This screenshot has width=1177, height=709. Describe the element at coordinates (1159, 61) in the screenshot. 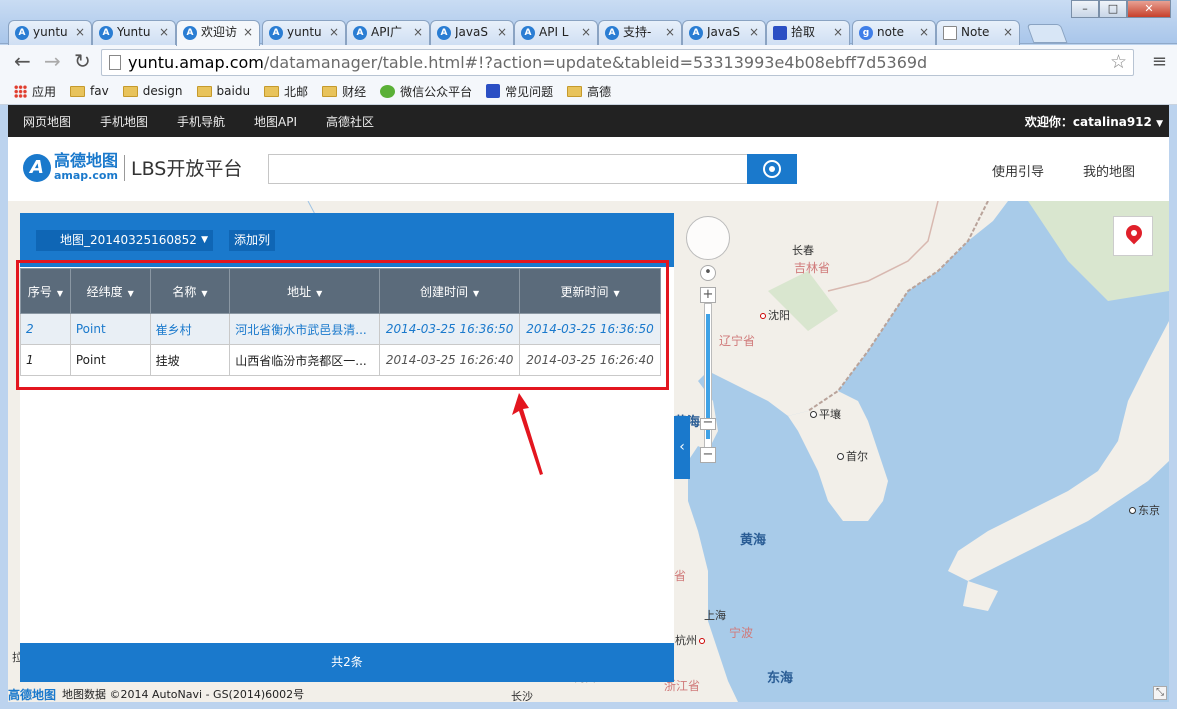

I see `menu-icon: ≡` at that location.